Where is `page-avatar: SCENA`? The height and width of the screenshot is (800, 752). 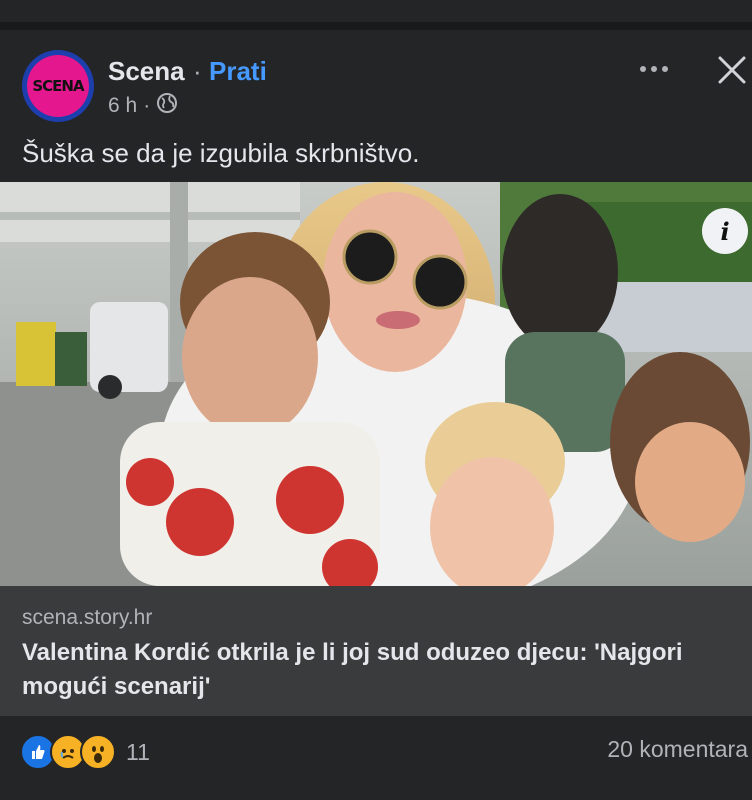
page-avatar: SCENA is located at coordinates (58, 86).